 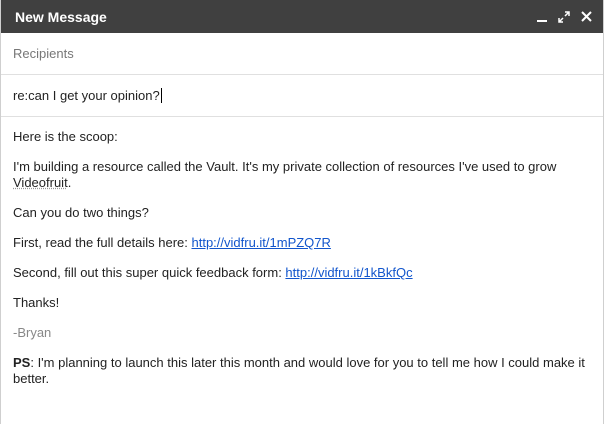 I want to click on expand-icon, so click(x=564, y=17).